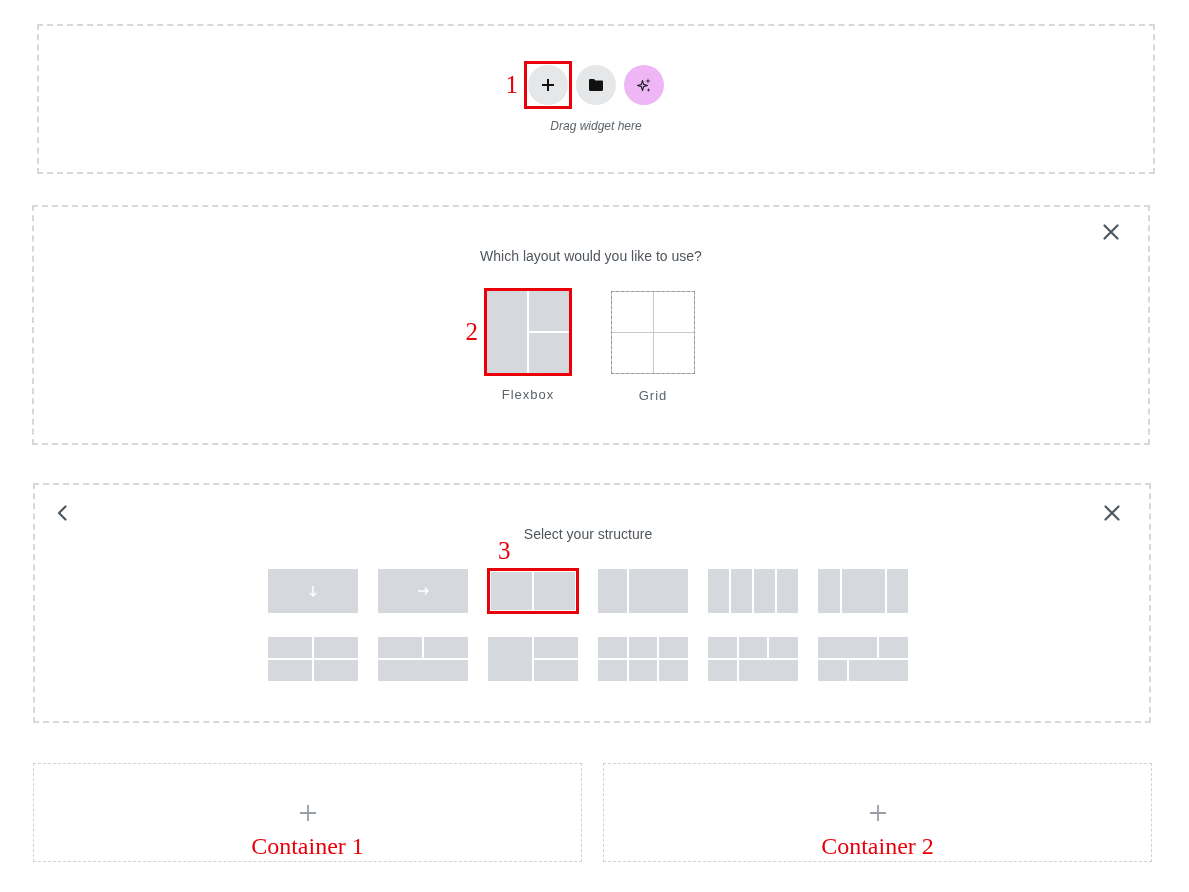  What do you see at coordinates (307, 846) in the screenshot?
I see `container-label: Container 1` at bounding box center [307, 846].